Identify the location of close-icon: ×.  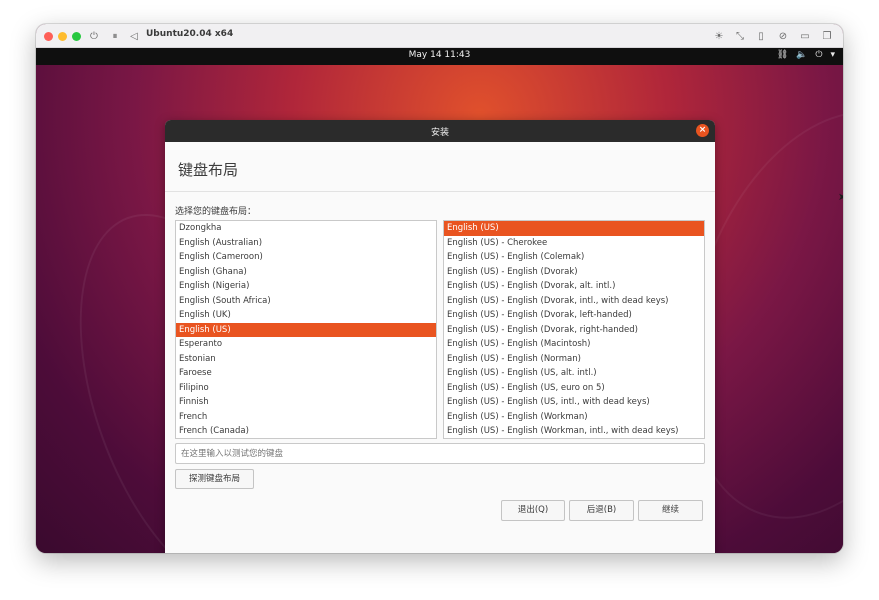
(702, 130).